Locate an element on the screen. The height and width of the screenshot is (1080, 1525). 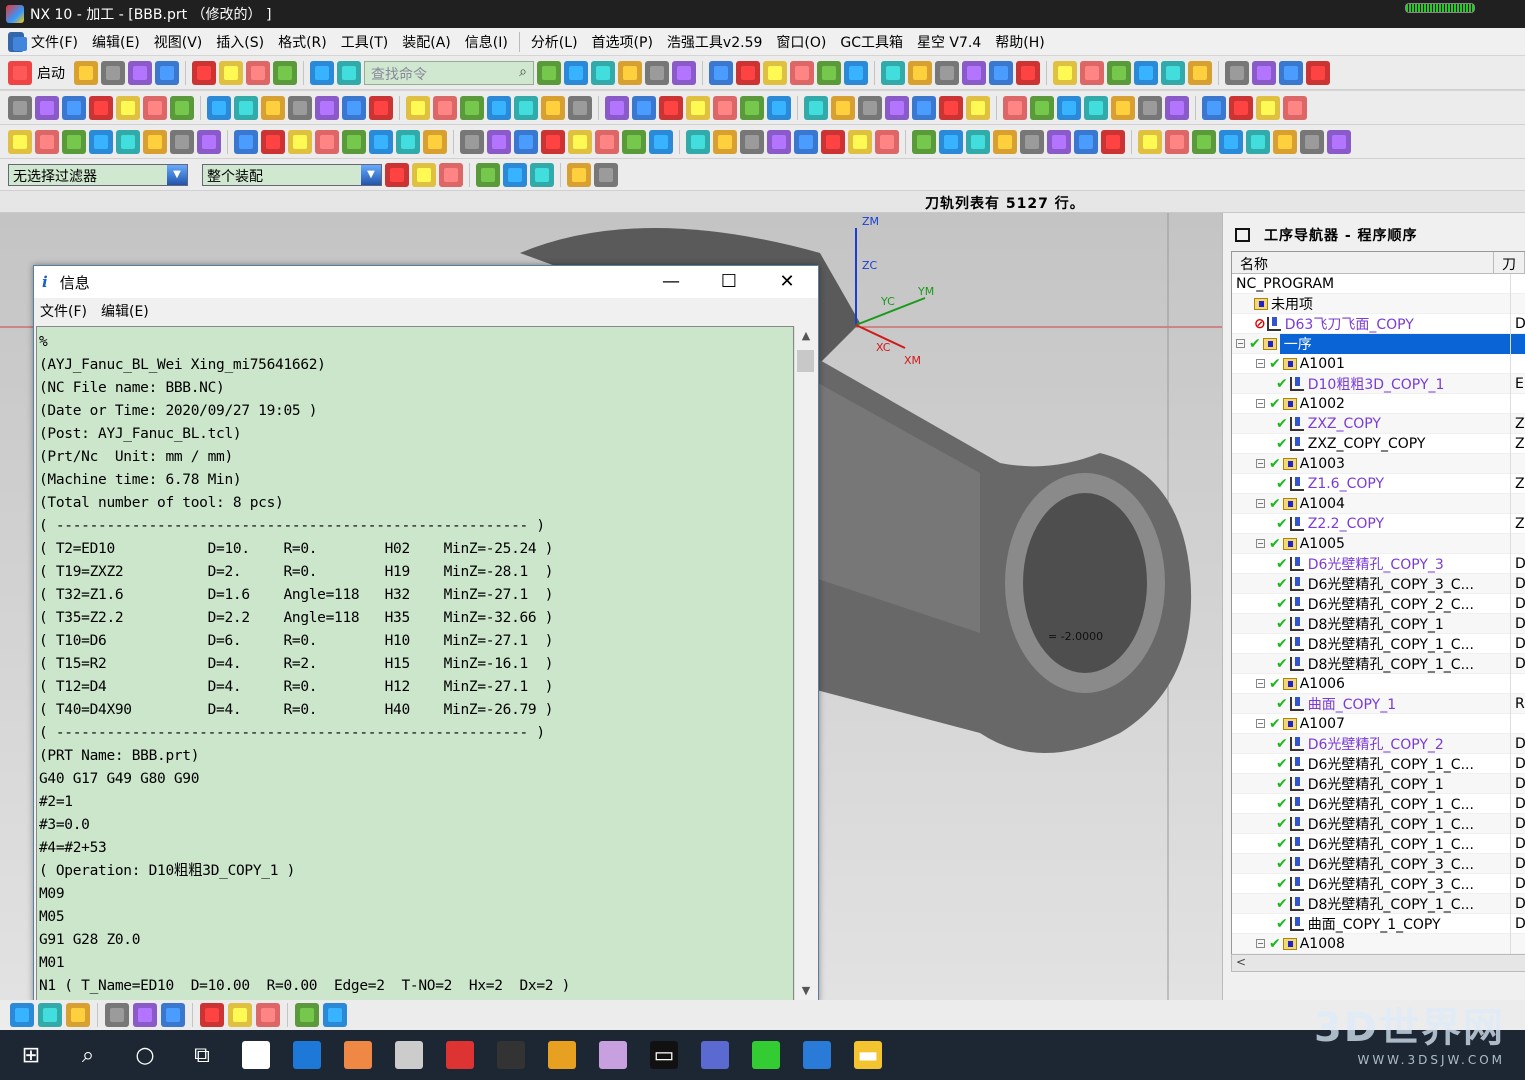
ie-browser-icon is located at coordinates (307, 1055).